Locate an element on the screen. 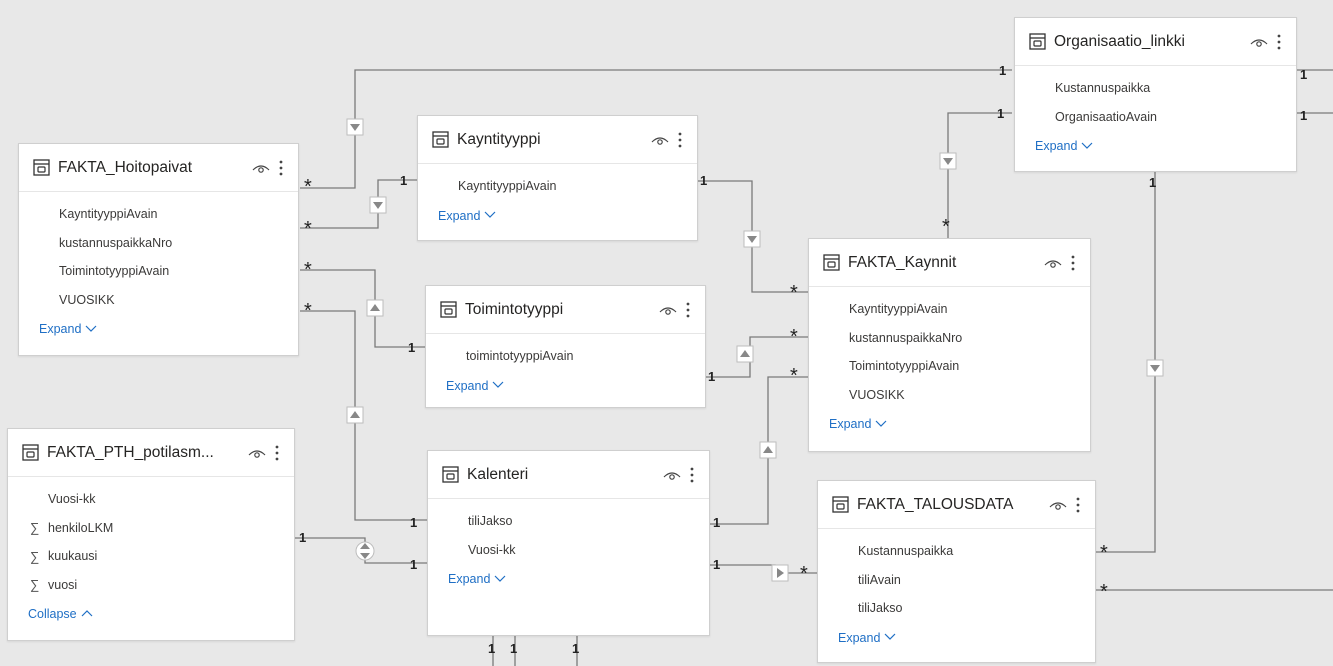 The height and width of the screenshot is (666, 1333). field-row: OrganisaatioAvain is located at coordinates (1155, 117).